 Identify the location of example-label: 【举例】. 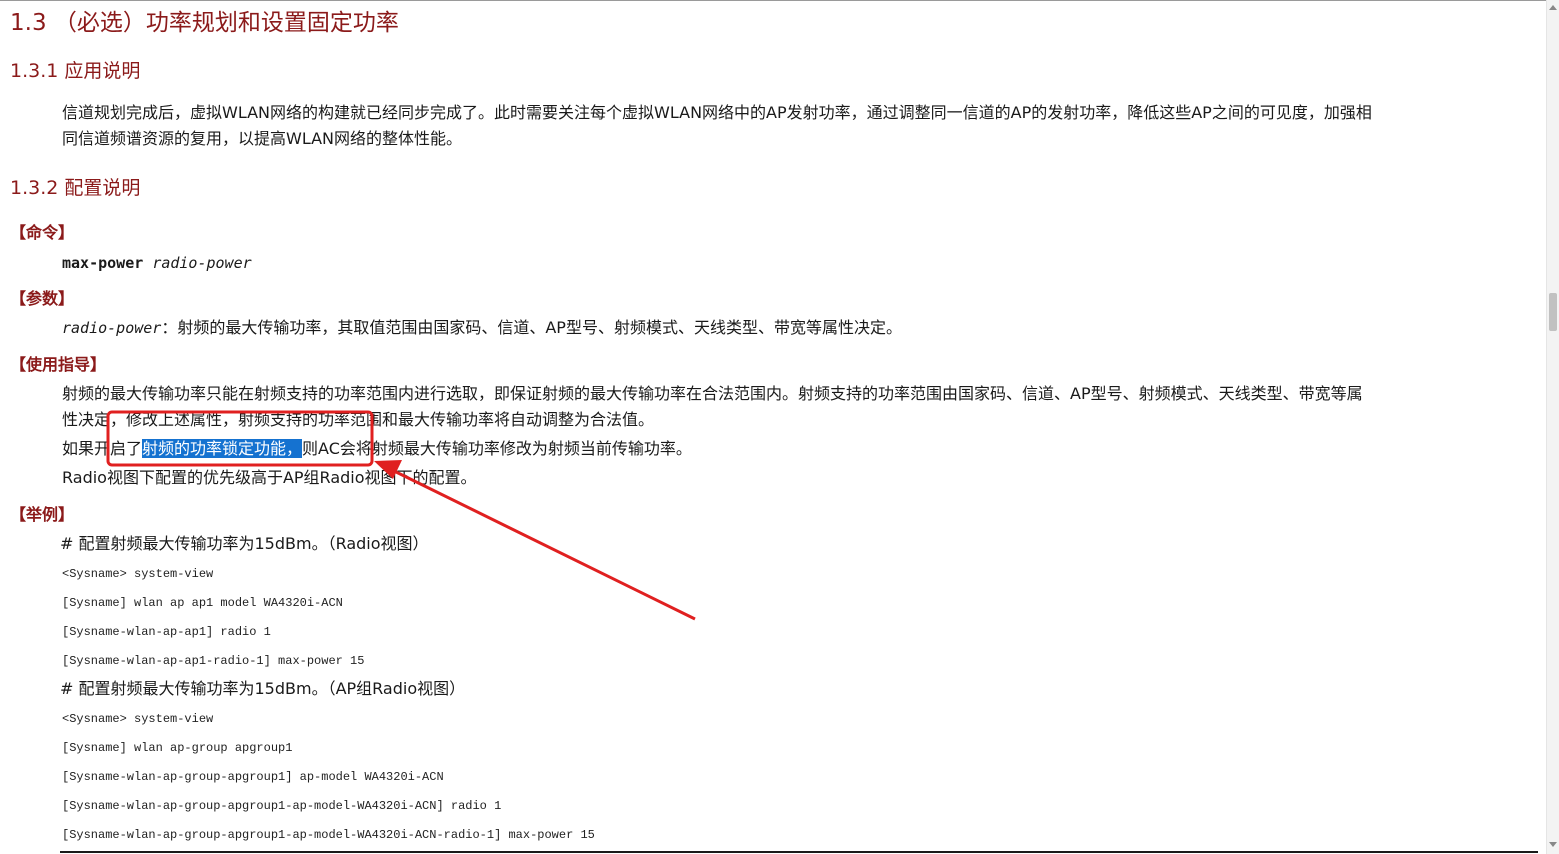
(42, 514).